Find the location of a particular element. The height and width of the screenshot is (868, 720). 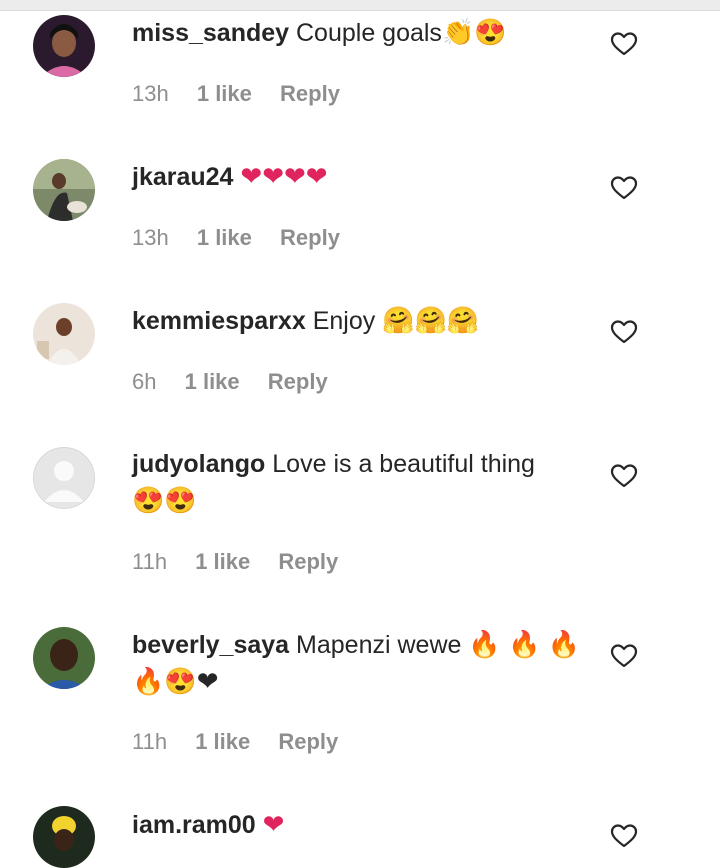

comment-text: kemmiesparxx Enjoy 🤗🤗🤗 is located at coordinates (357, 320).